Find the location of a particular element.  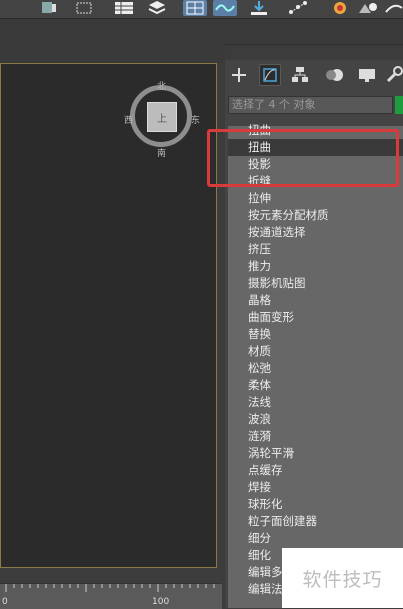

tab-hierarchy is located at coordinates (300, 75).